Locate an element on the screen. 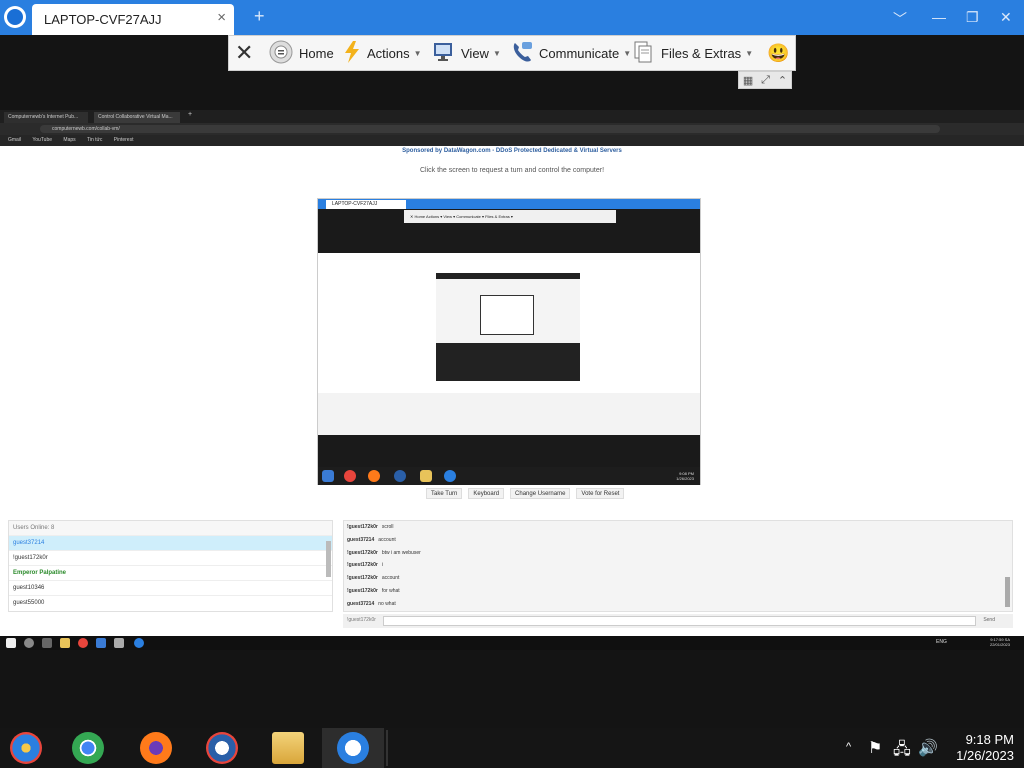 Image resolution: width=1024 pixels, height=768 pixels. grid-icon: ▦ is located at coordinates (748, 80).